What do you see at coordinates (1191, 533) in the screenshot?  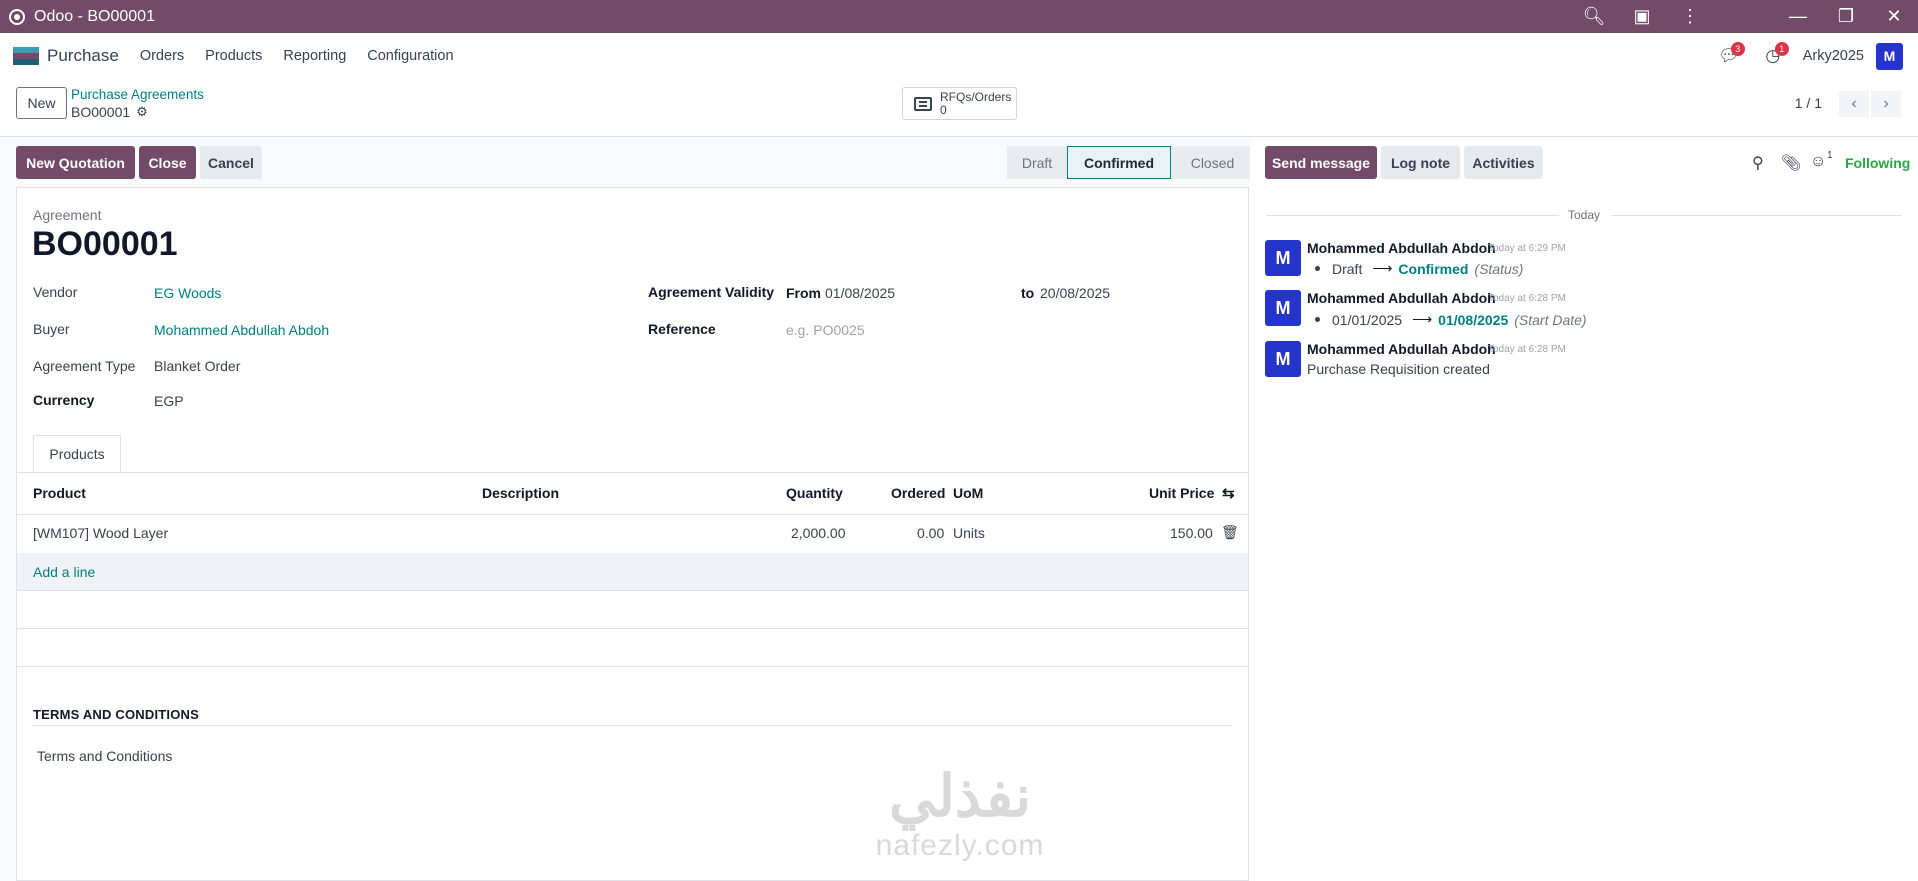 I see `row-unit-price: 150.00` at bounding box center [1191, 533].